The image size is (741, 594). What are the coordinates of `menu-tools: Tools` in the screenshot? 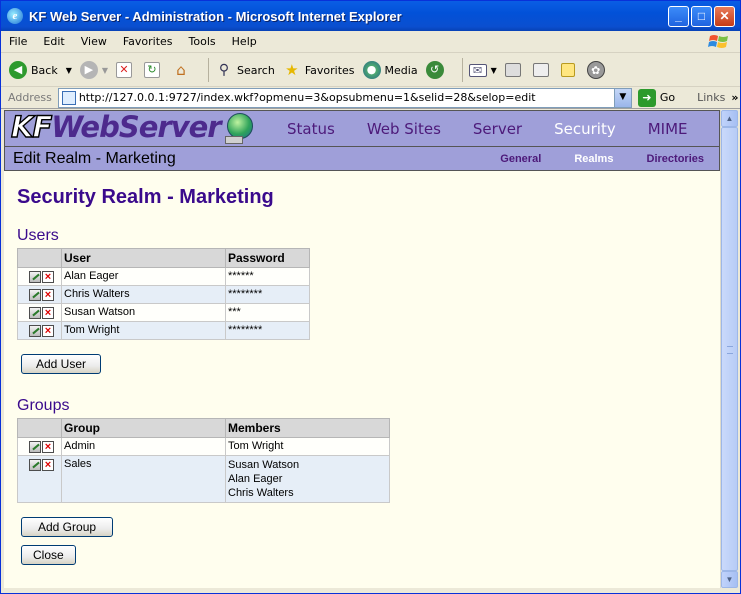 It's located at (202, 41).